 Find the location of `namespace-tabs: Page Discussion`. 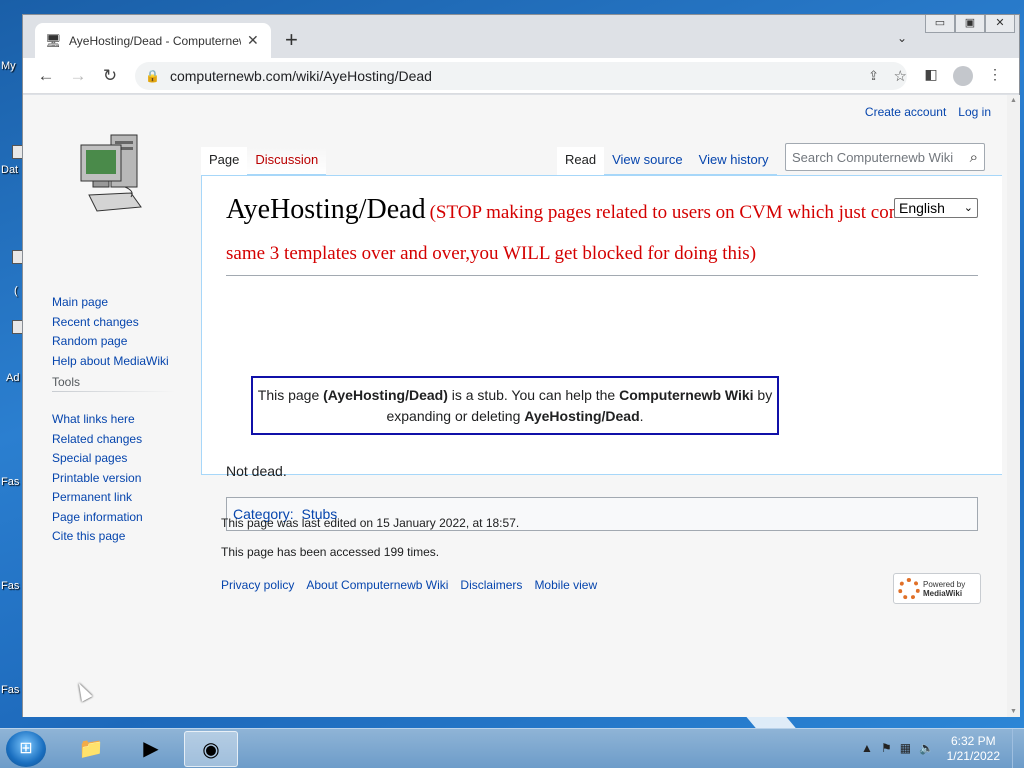

namespace-tabs: Page Discussion is located at coordinates (264, 161).